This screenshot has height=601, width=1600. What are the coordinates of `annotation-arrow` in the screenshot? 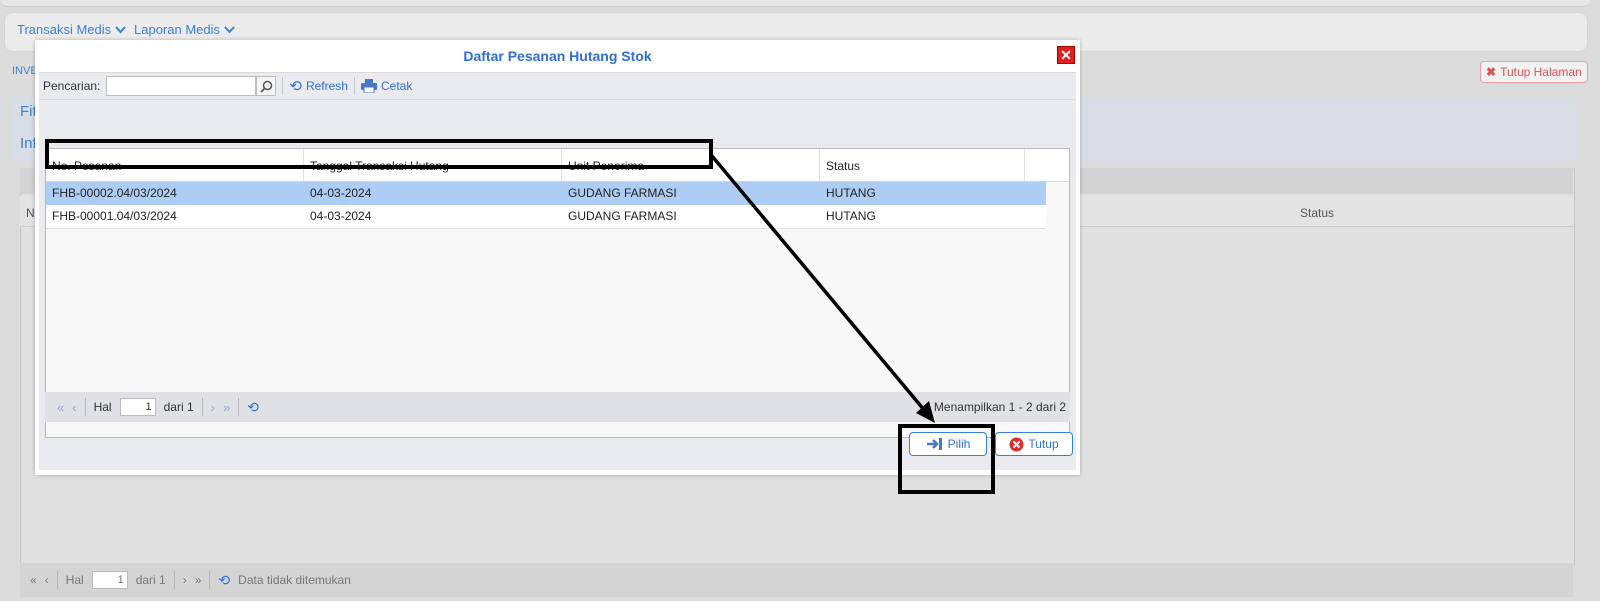 It's located at (822, 288).